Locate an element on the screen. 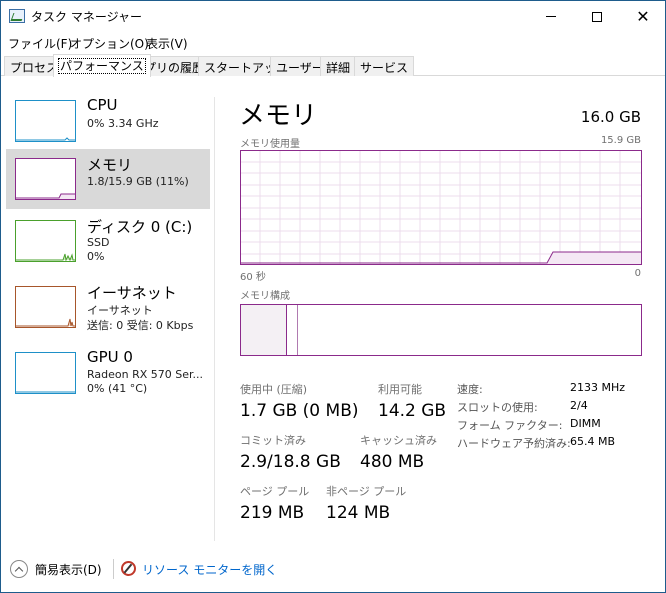 Image resolution: width=666 pixels, height=593 pixels. open-resource-monitor-link: リソース モニターを開く is located at coordinates (209, 569).